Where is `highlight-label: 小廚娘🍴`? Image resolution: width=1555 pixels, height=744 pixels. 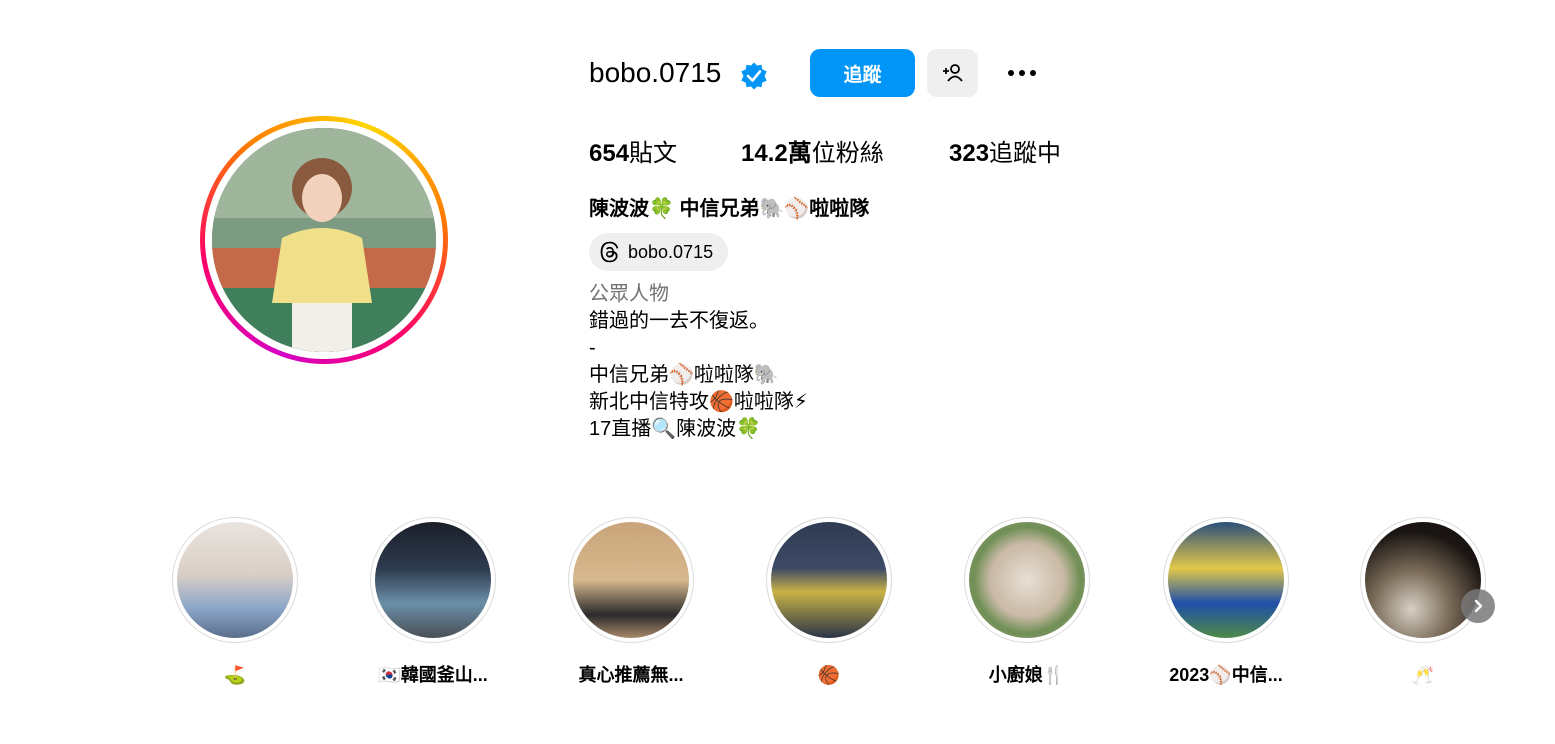 highlight-label: 小廚娘🍴 is located at coordinates (1027, 675).